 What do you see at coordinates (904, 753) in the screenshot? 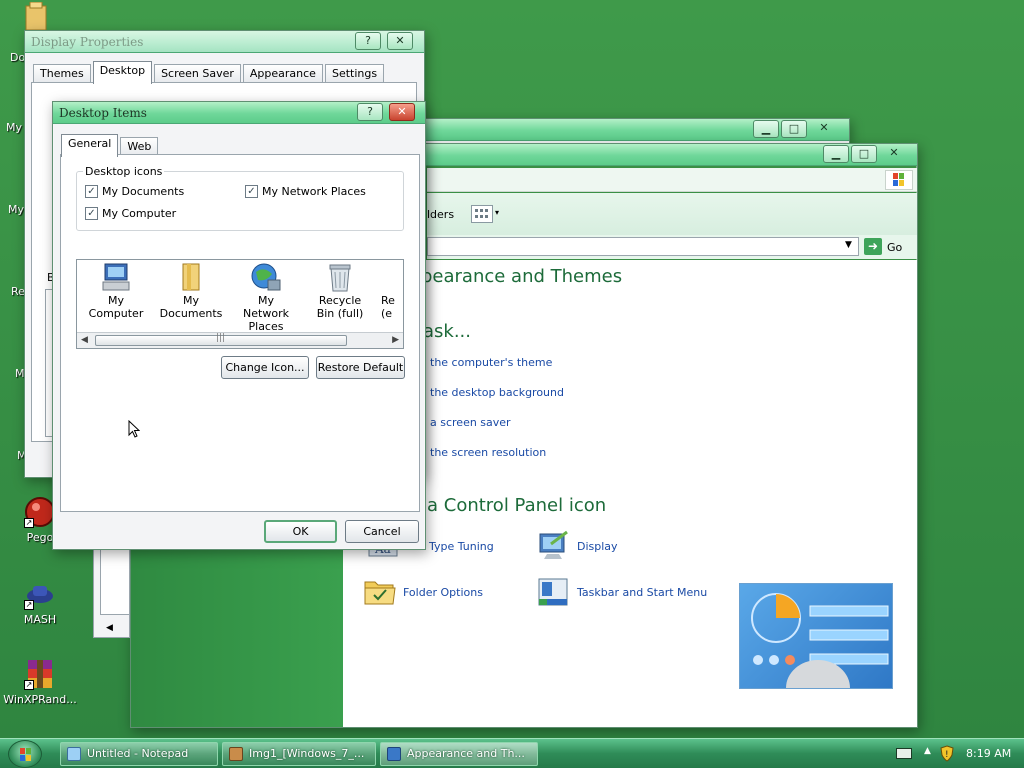
I see `keyboard-icon` at bounding box center [904, 753].